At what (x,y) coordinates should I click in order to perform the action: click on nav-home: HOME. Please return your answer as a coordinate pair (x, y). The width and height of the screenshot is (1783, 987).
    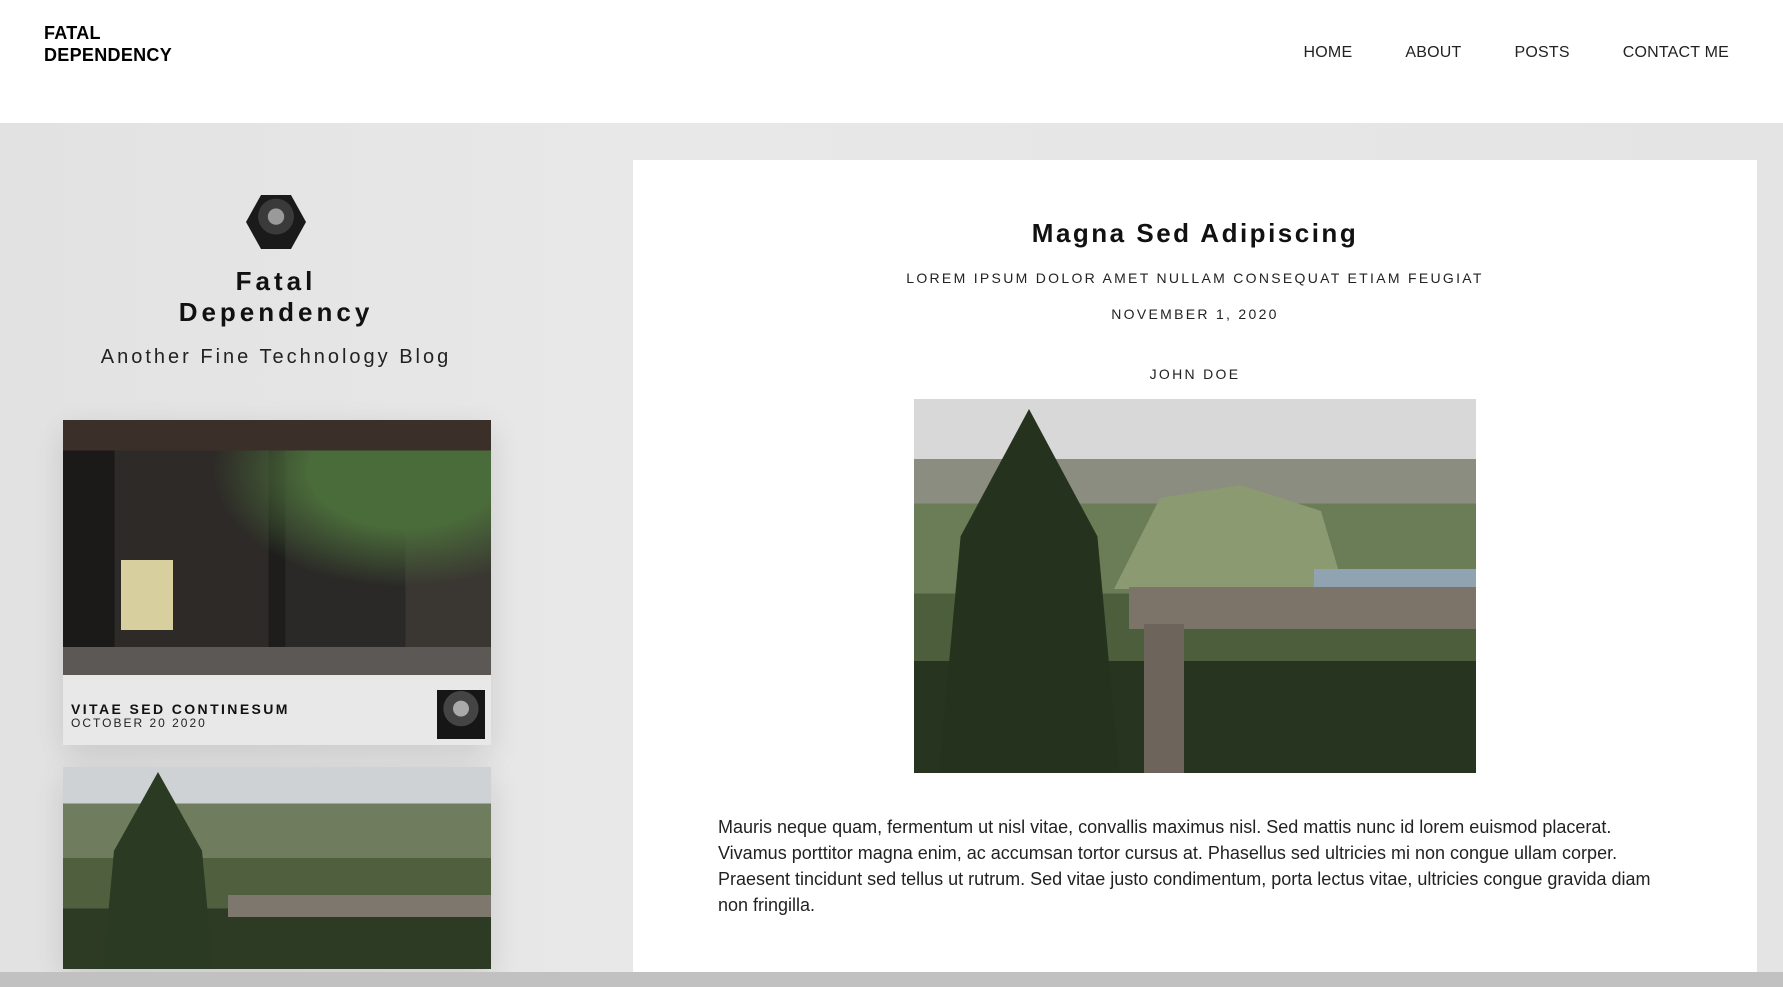
    Looking at the image, I should click on (1328, 53).